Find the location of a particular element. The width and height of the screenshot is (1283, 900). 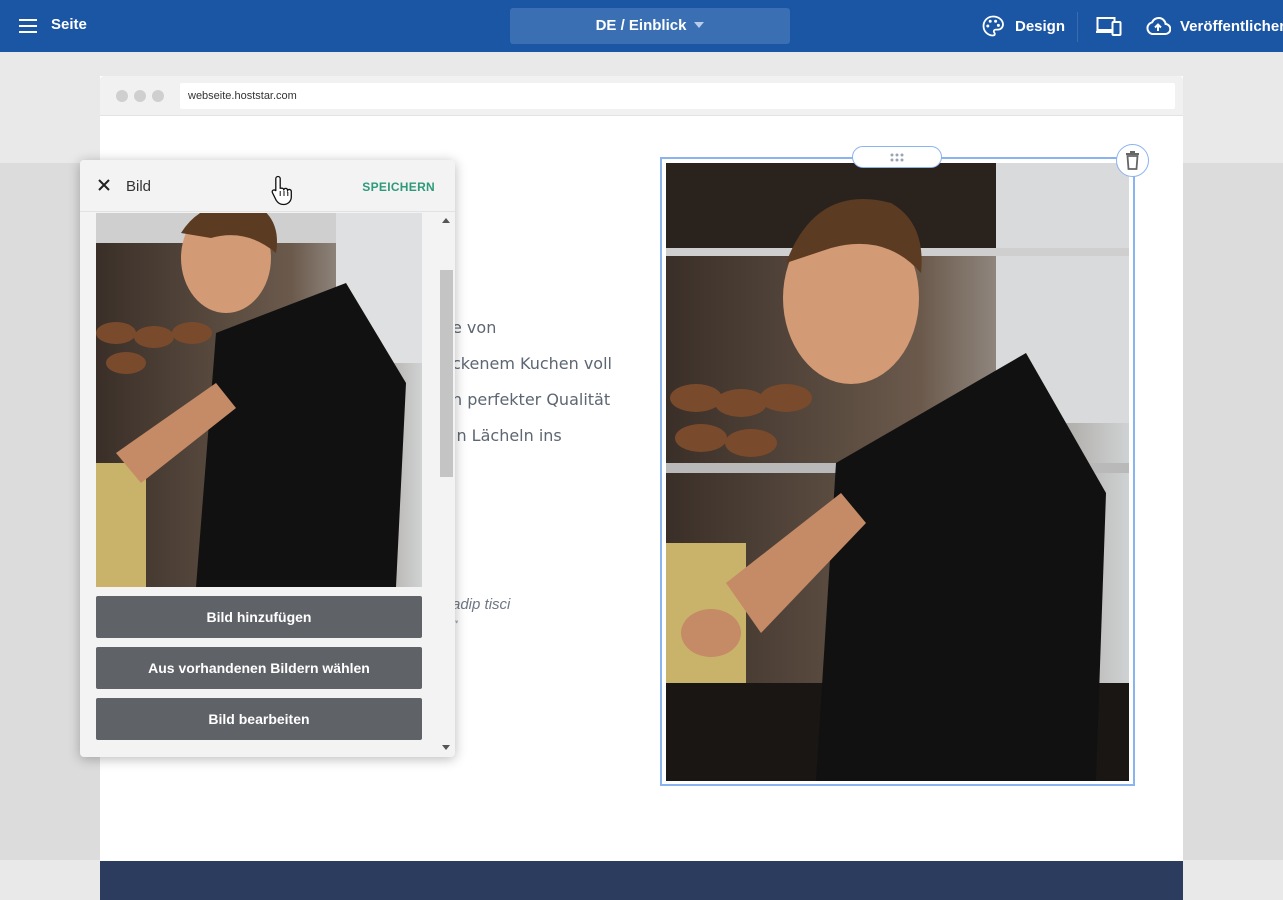

body-text-line: in Lächeln ins is located at coordinates (507, 435).